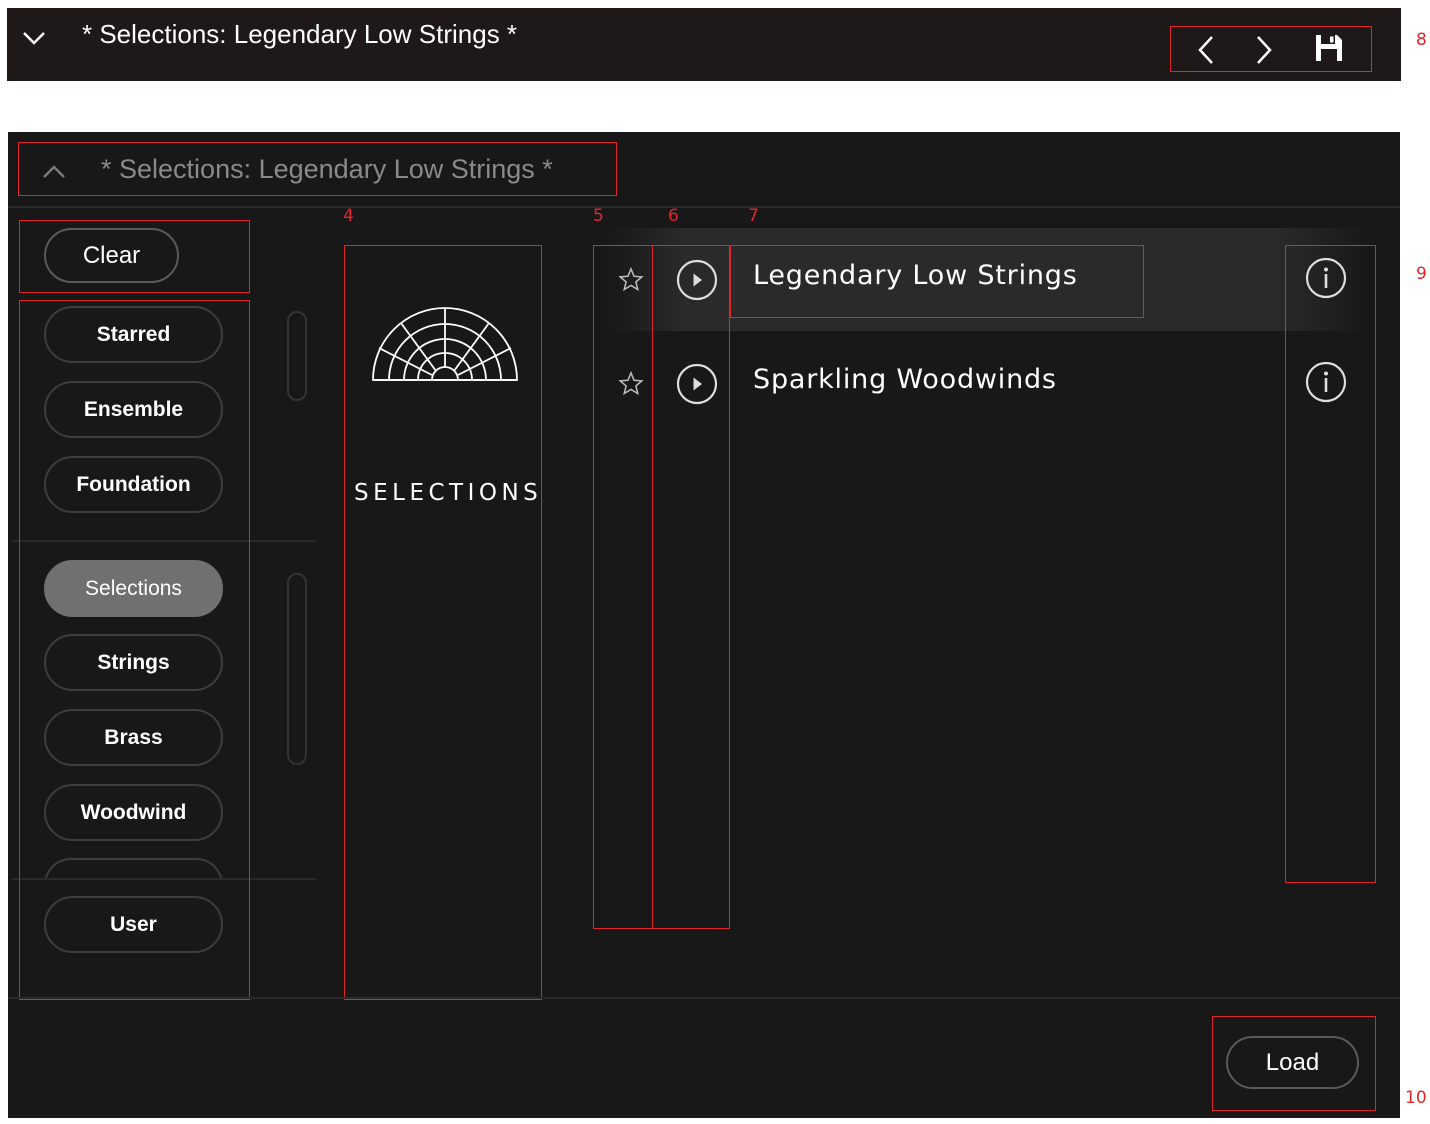  I want to click on annotation-number-9: 9, so click(1421, 274).